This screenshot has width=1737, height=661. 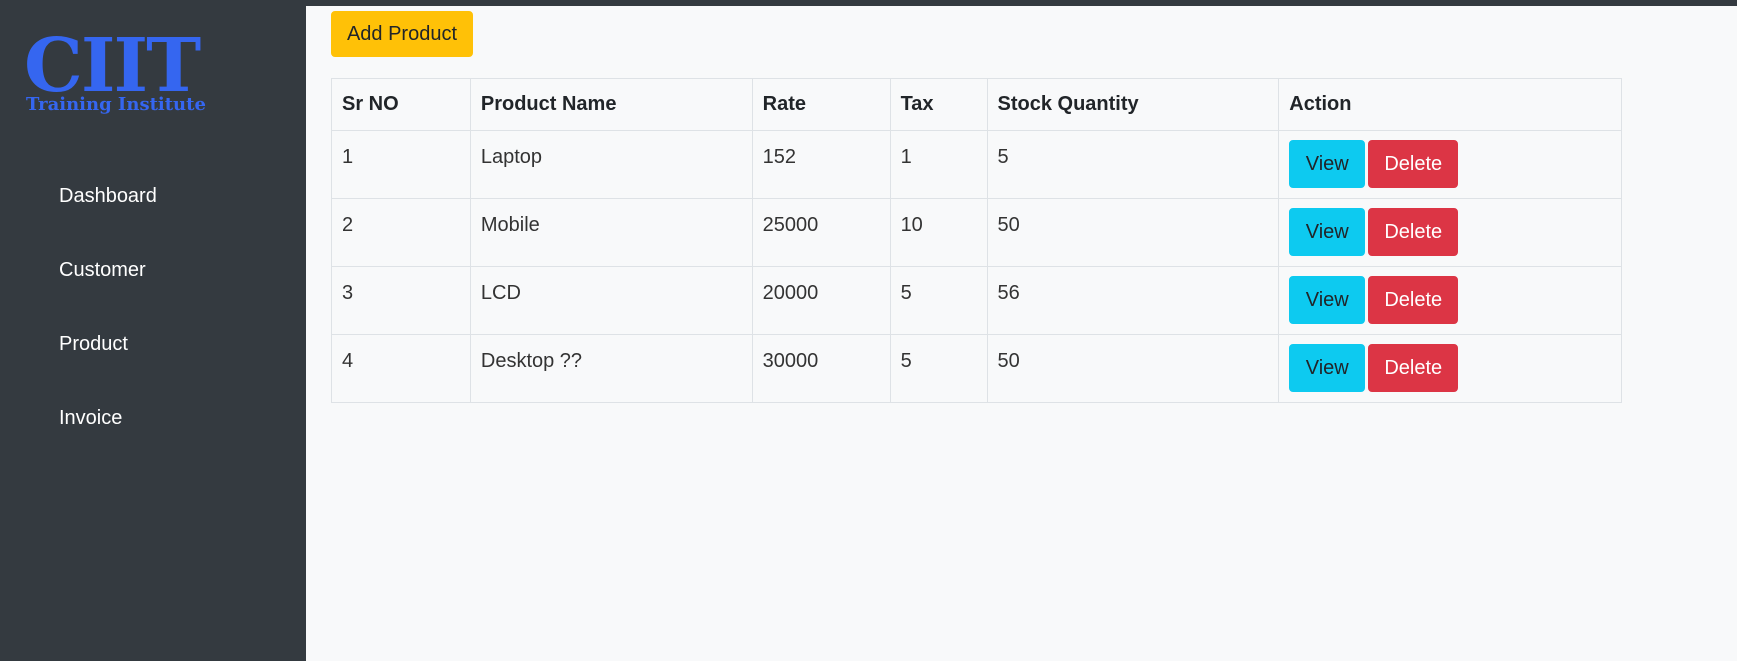 I want to click on cell-stock-quantity: 5, so click(x=1133, y=164).